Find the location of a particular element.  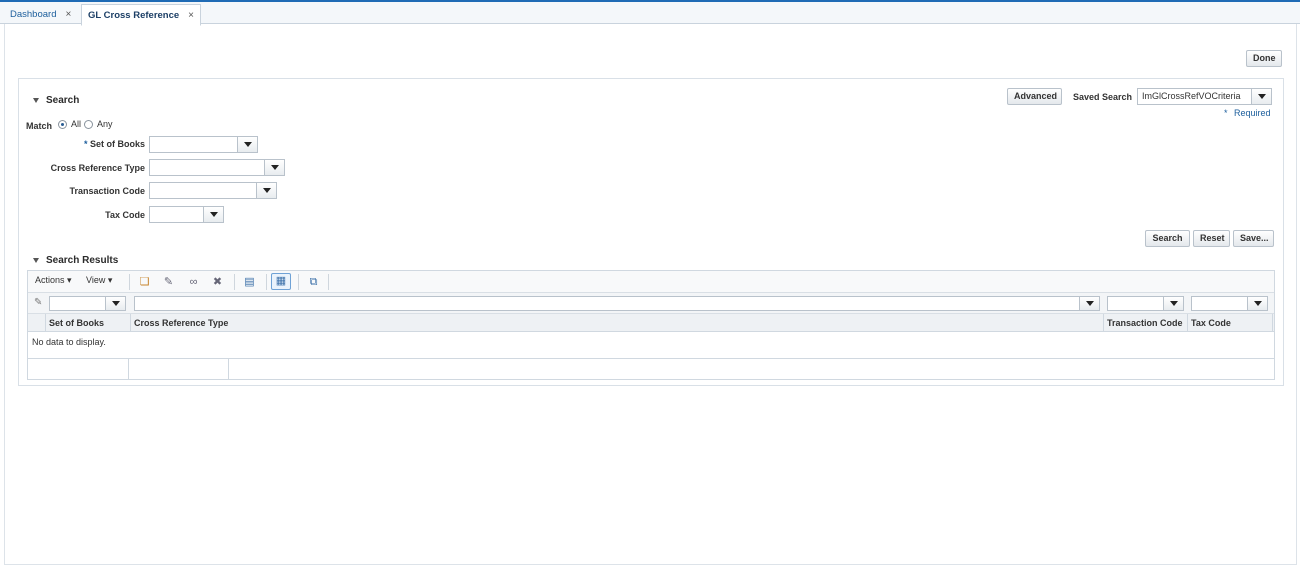

filter-cross-reference-type is located at coordinates (617, 303).